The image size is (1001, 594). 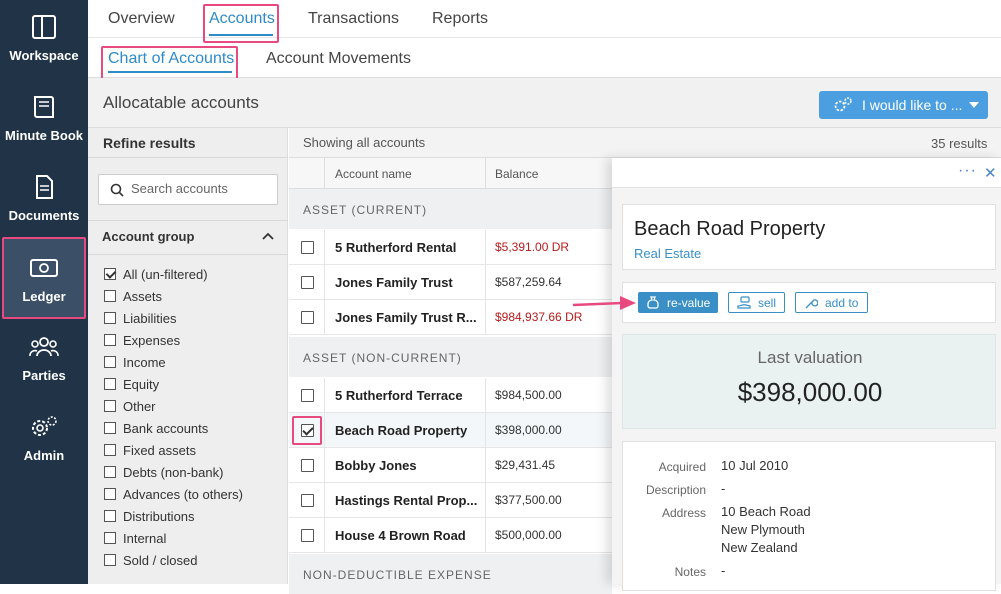 What do you see at coordinates (645, 143) in the screenshot?
I see `results-bar: Showing all accounts` at bounding box center [645, 143].